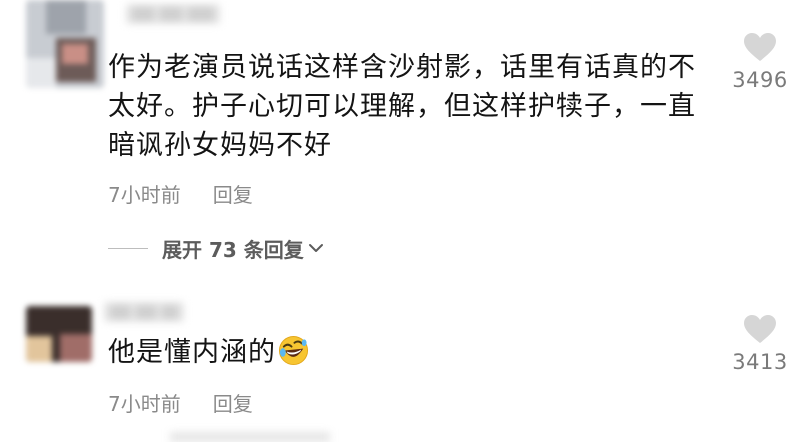  I want to click on like-button: 3496, so click(760, 62).